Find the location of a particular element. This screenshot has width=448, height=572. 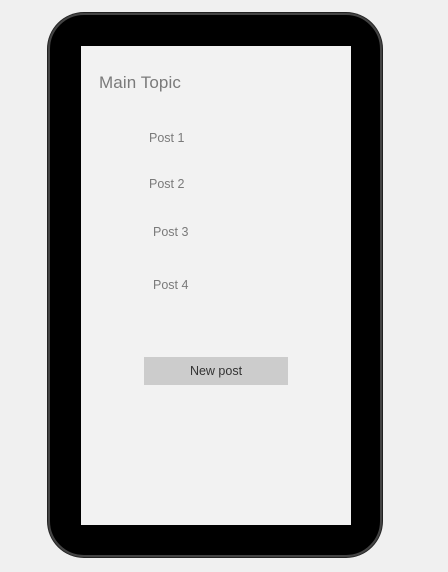

post-link-4: Post 4 is located at coordinates (170, 285).